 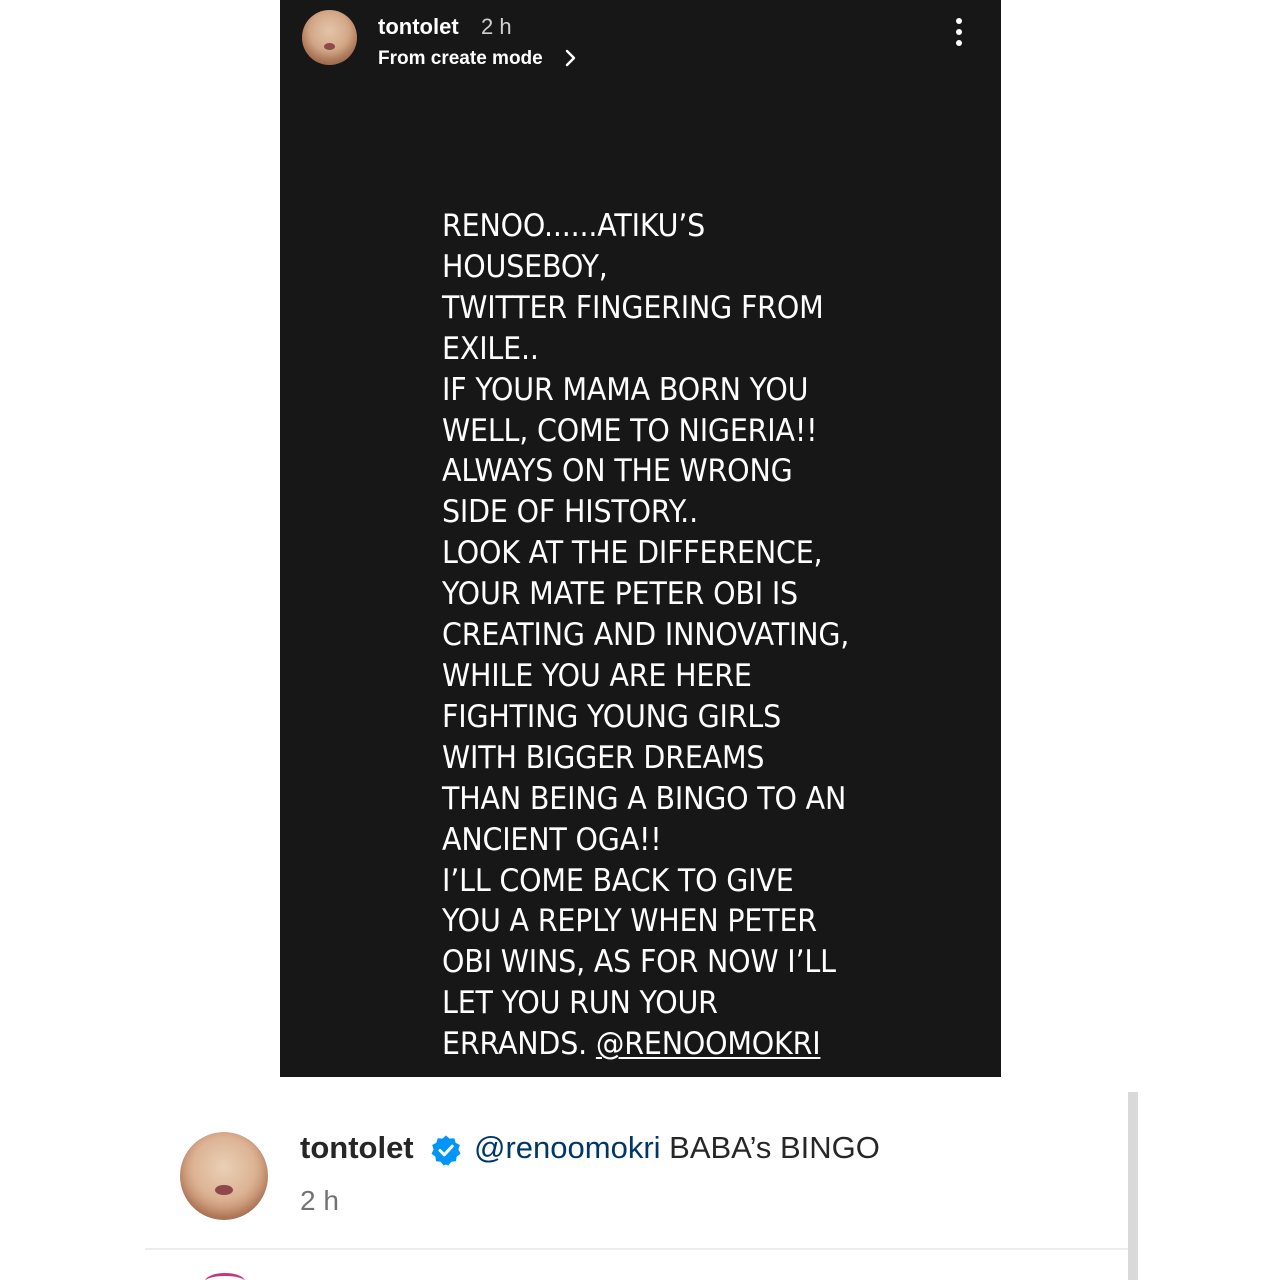 I want to click on story-text-line: HOUSEBOY,, so click(x=525, y=266).